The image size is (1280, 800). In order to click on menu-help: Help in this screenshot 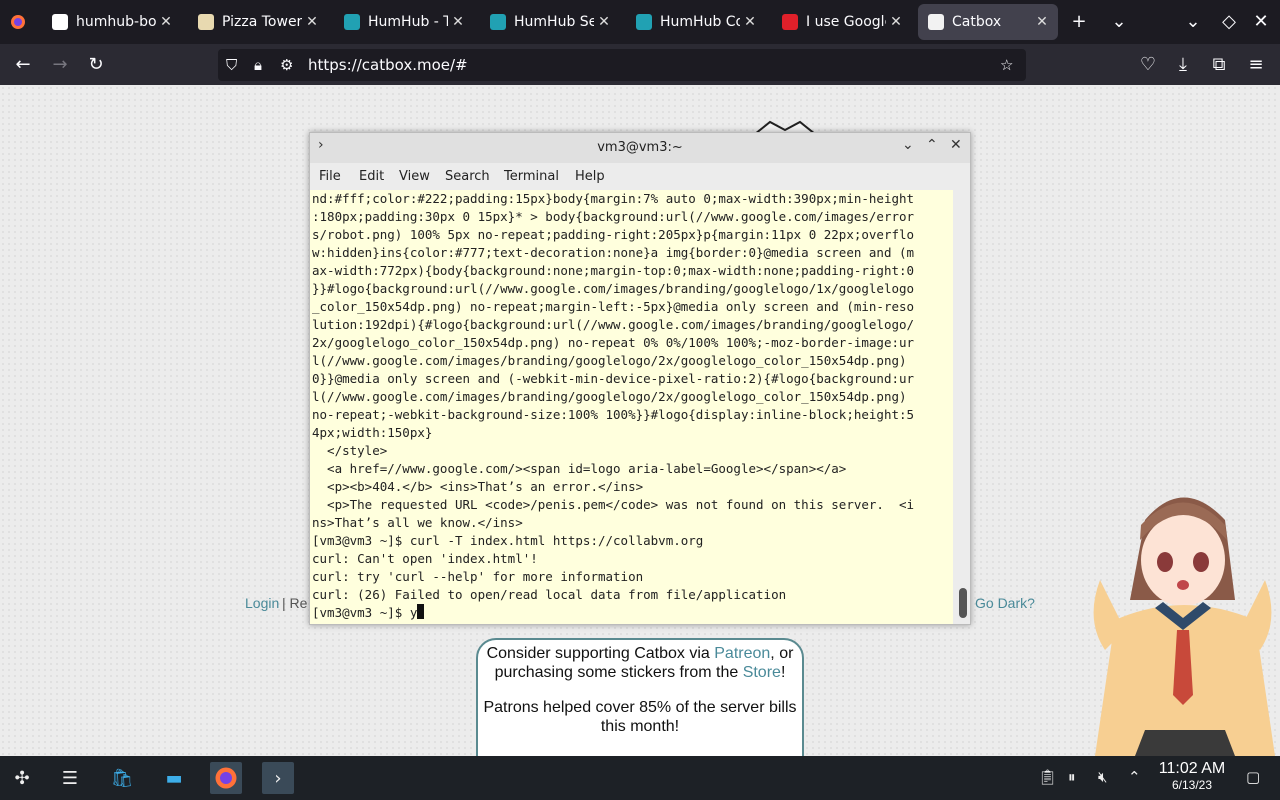, I will do `click(590, 176)`.